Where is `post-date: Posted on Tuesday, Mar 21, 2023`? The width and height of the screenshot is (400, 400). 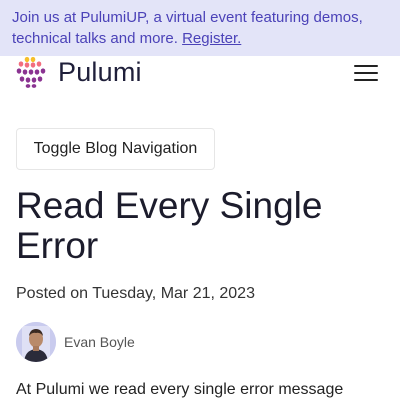 post-date: Posted on Tuesday, Mar 21, 2023 is located at coordinates (135, 293).